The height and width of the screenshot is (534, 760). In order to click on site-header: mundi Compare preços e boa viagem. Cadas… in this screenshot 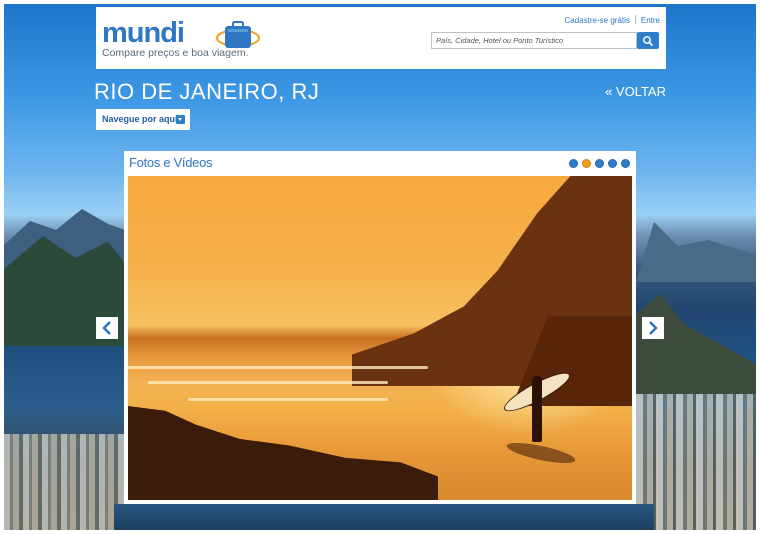, I will do `click(381, 38)`.